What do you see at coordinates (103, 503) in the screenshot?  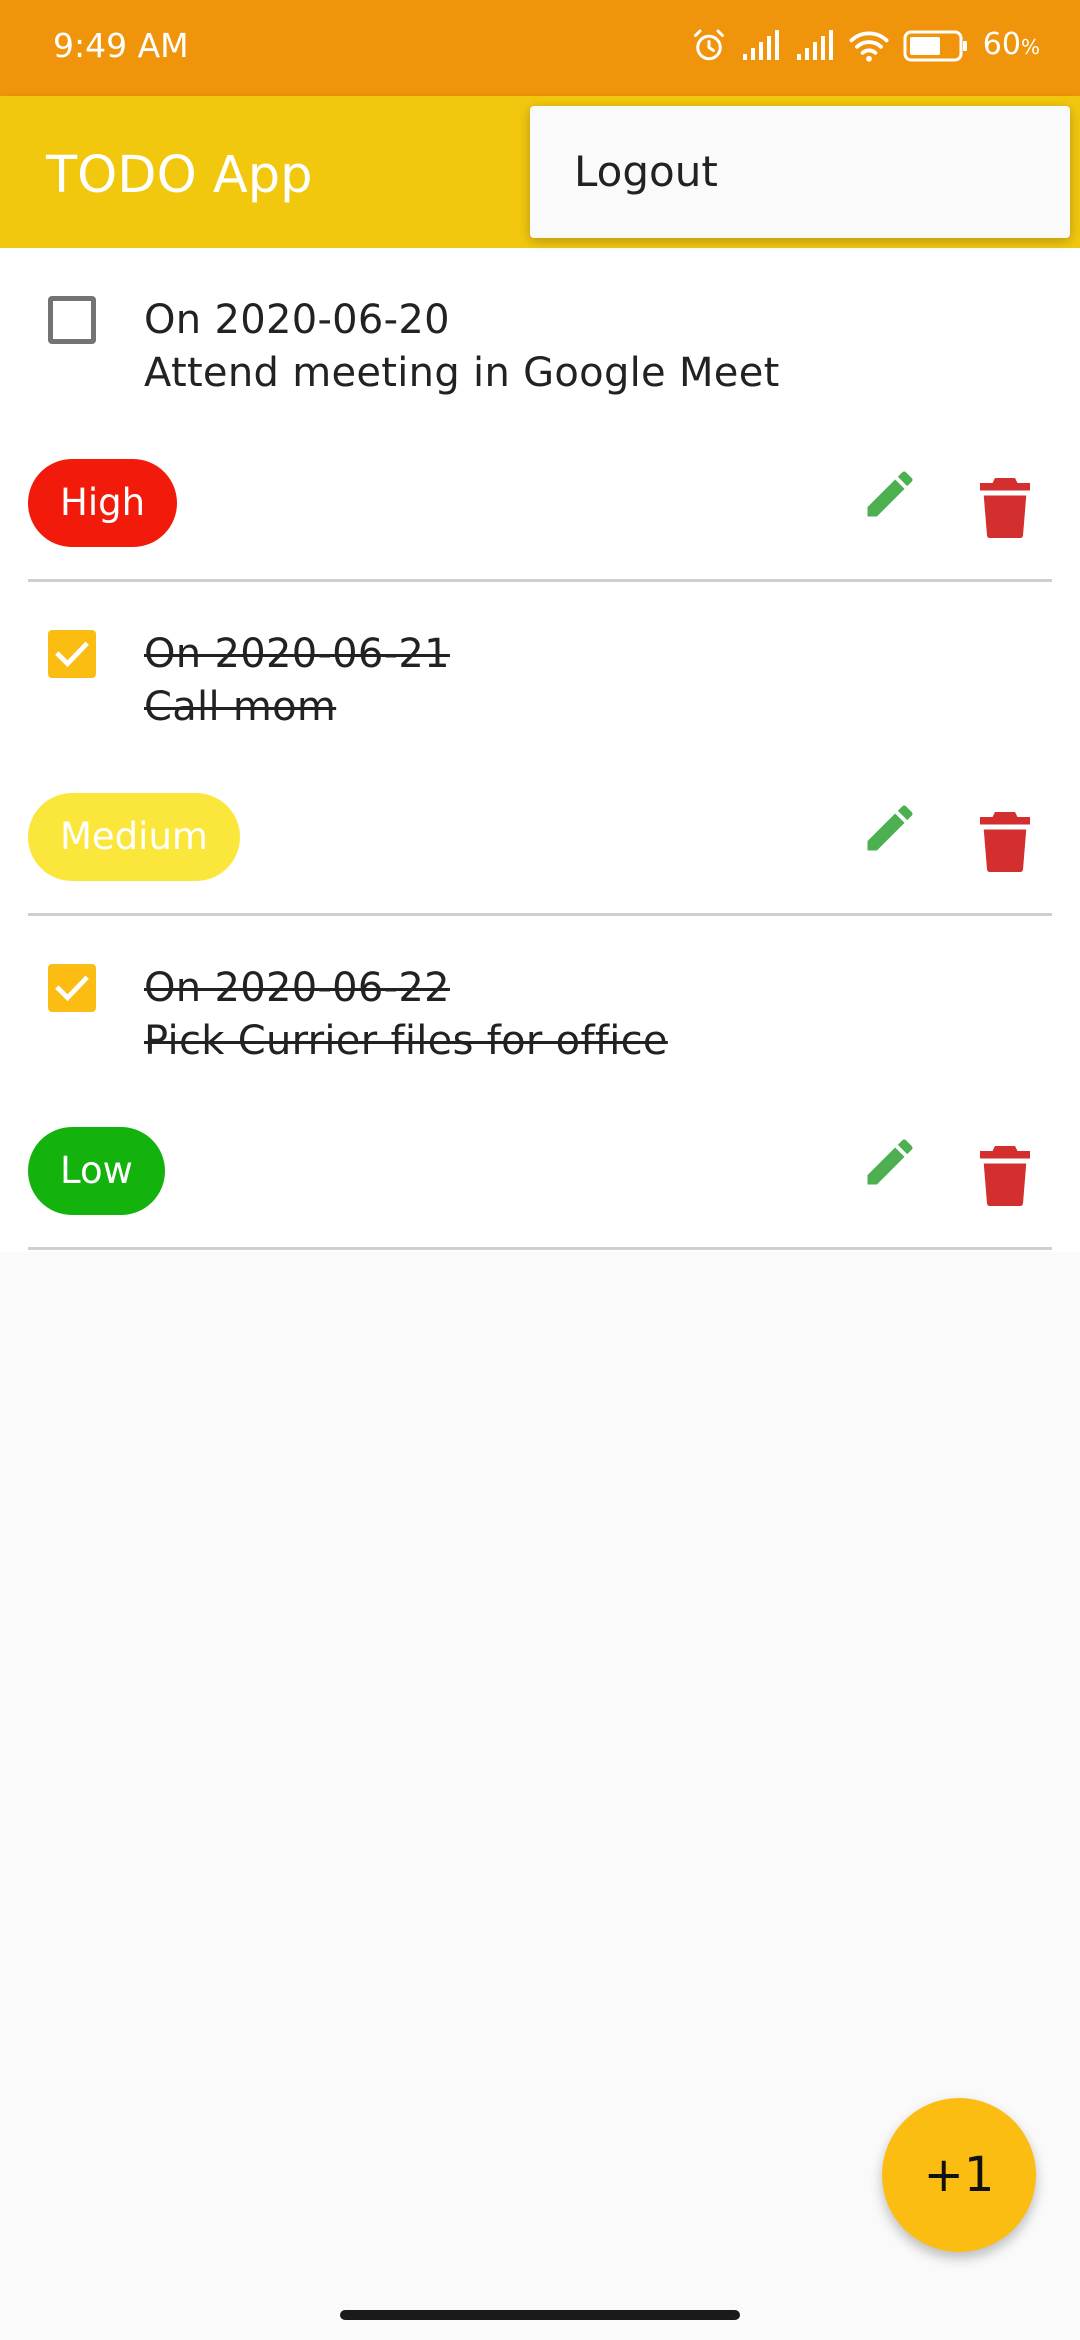 I see `priority-badge: High` at bounding box center [103, 503].